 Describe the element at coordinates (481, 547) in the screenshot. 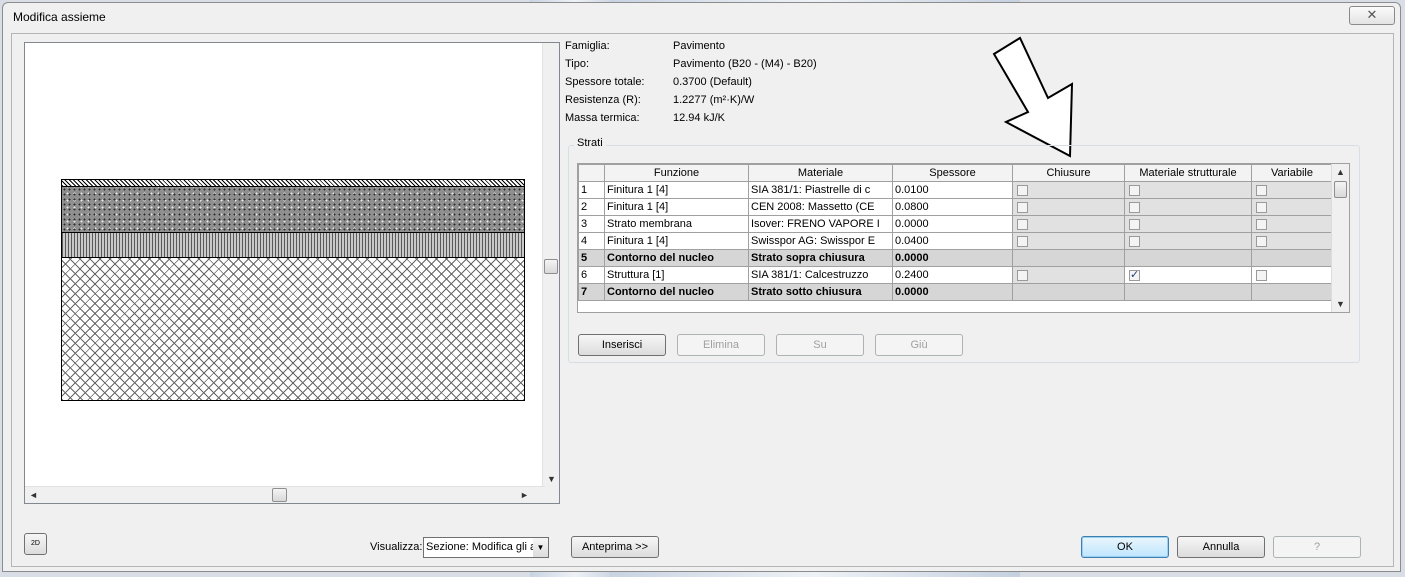

I see `view-select-value: Sezione: Modifica gli a` at that location.